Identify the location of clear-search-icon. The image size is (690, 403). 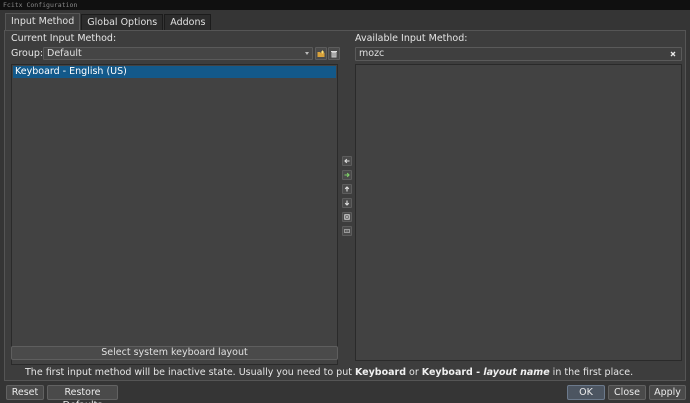
(673, 54).